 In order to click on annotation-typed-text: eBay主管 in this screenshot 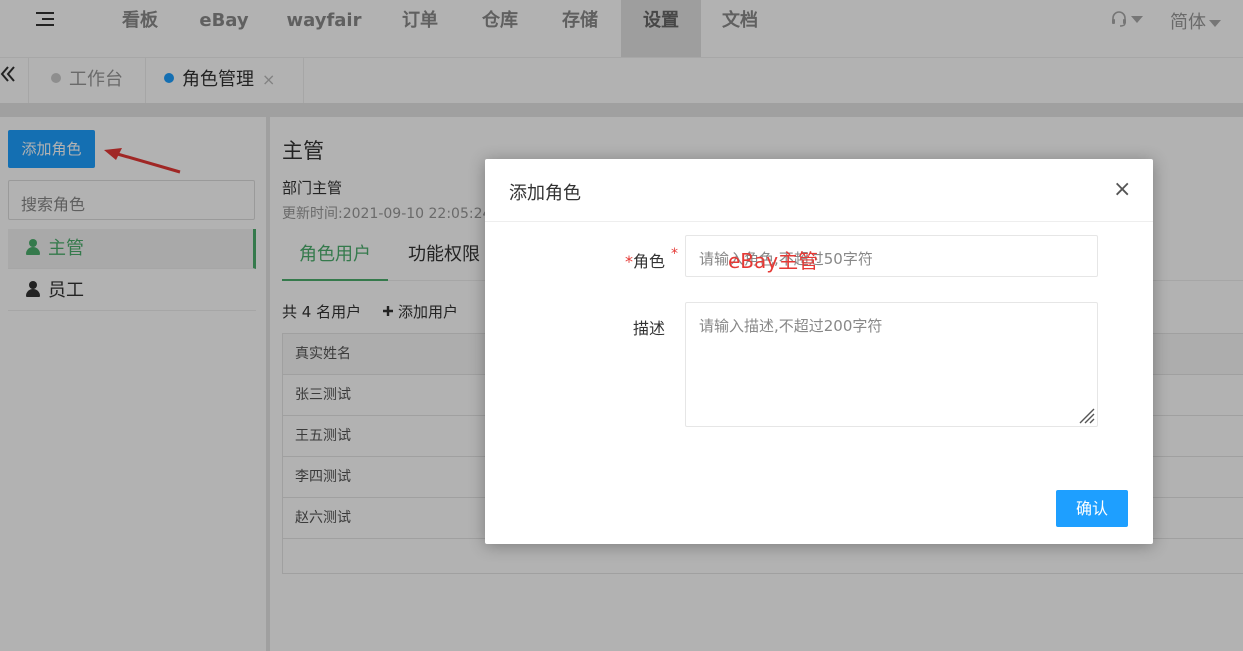, I will do `click(773, 261)`.